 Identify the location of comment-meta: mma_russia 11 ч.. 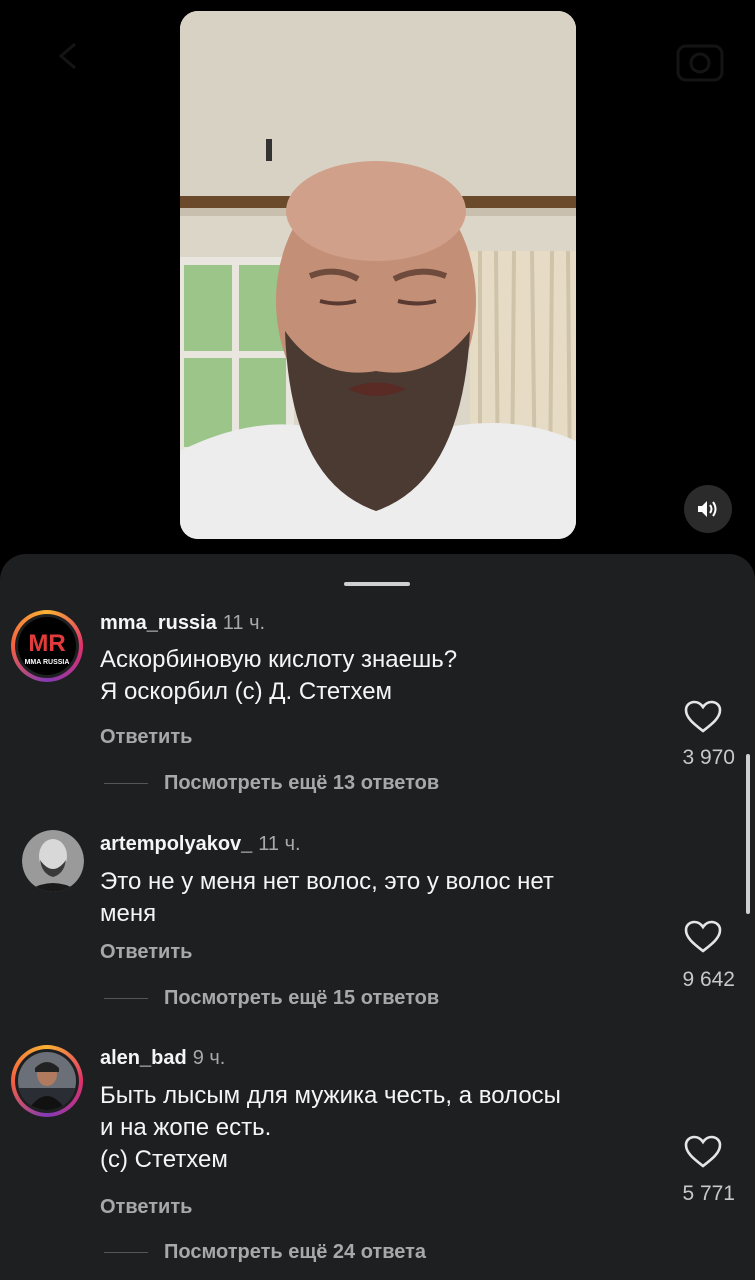
(182, 623).